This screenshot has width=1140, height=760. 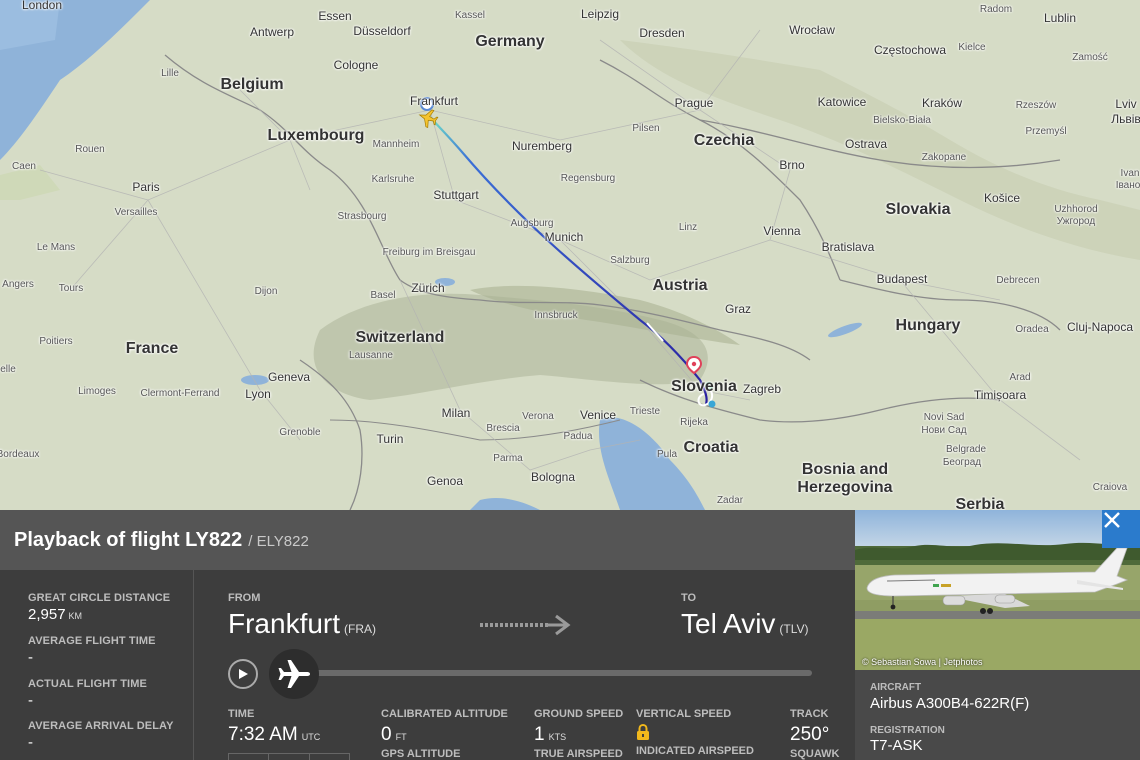 I want to click on panel-callsign: / ELY822, so click(x=278, y=541).